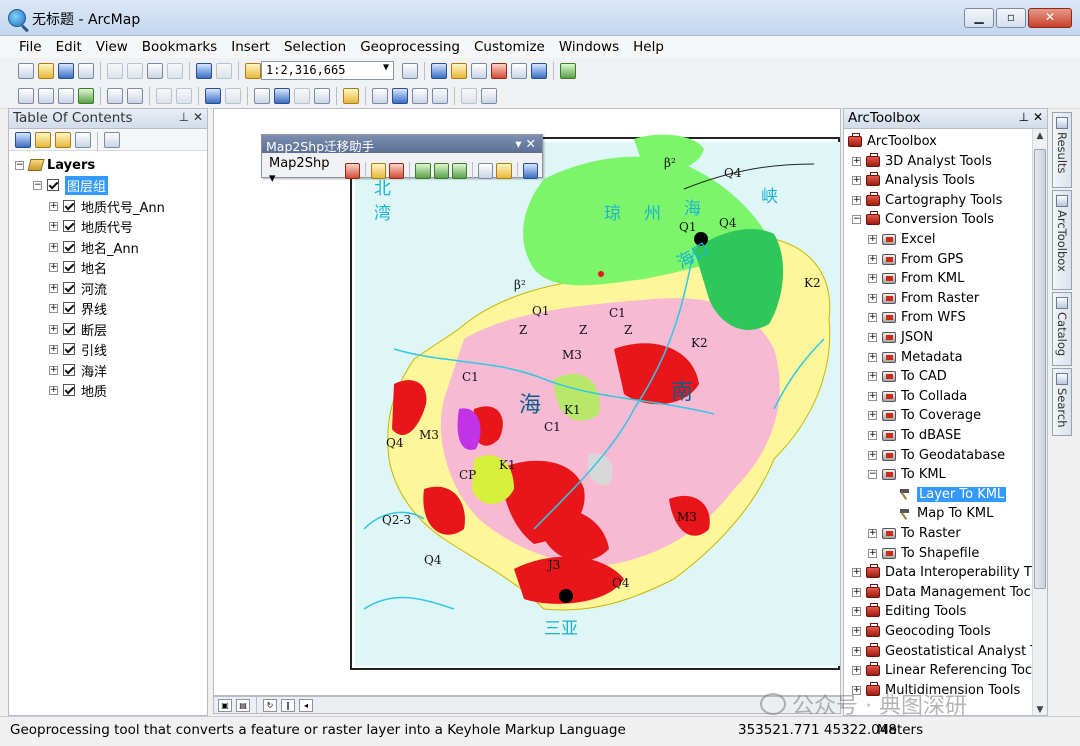  Describe the element at coordinates (923, 553) in the screenshot. I see `arctoolbox-item: + To Shapefile` at that location.